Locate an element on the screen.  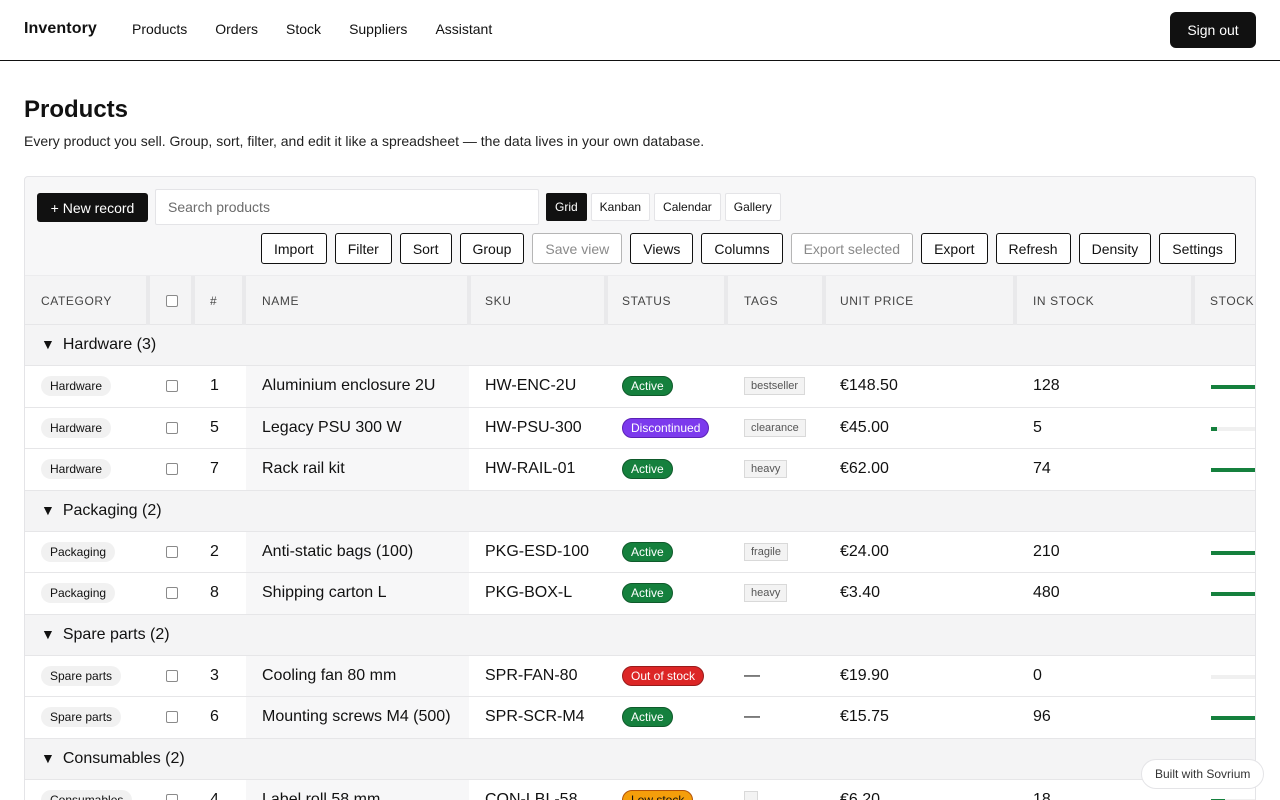
unit-price: €24.00 is located at coordinates (864, 552).